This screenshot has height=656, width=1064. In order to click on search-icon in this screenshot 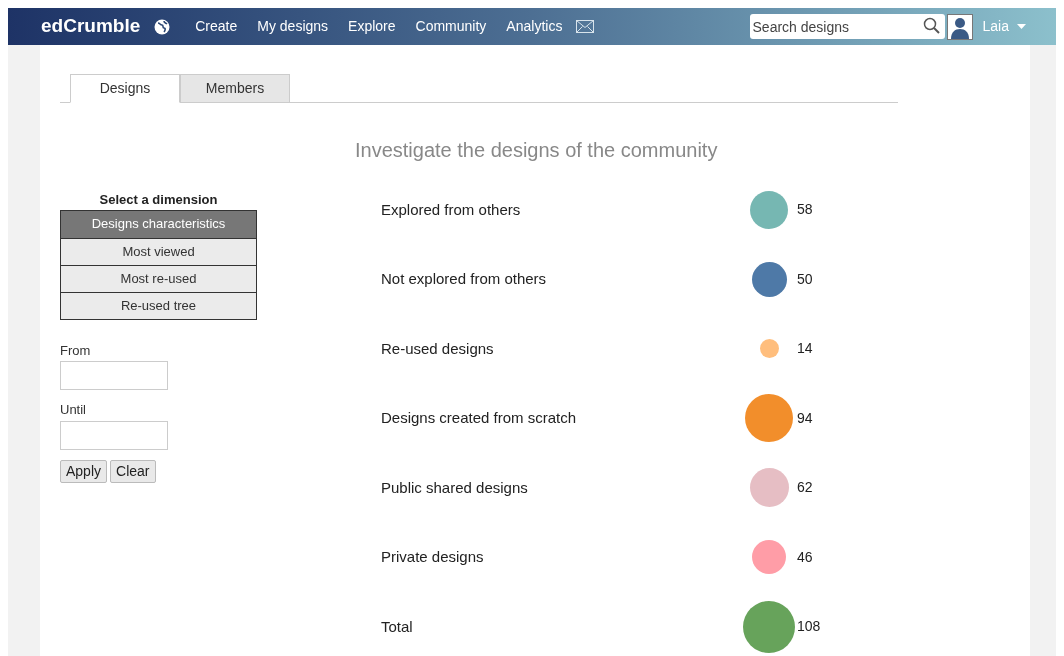, I will do `click(931, 26)`.